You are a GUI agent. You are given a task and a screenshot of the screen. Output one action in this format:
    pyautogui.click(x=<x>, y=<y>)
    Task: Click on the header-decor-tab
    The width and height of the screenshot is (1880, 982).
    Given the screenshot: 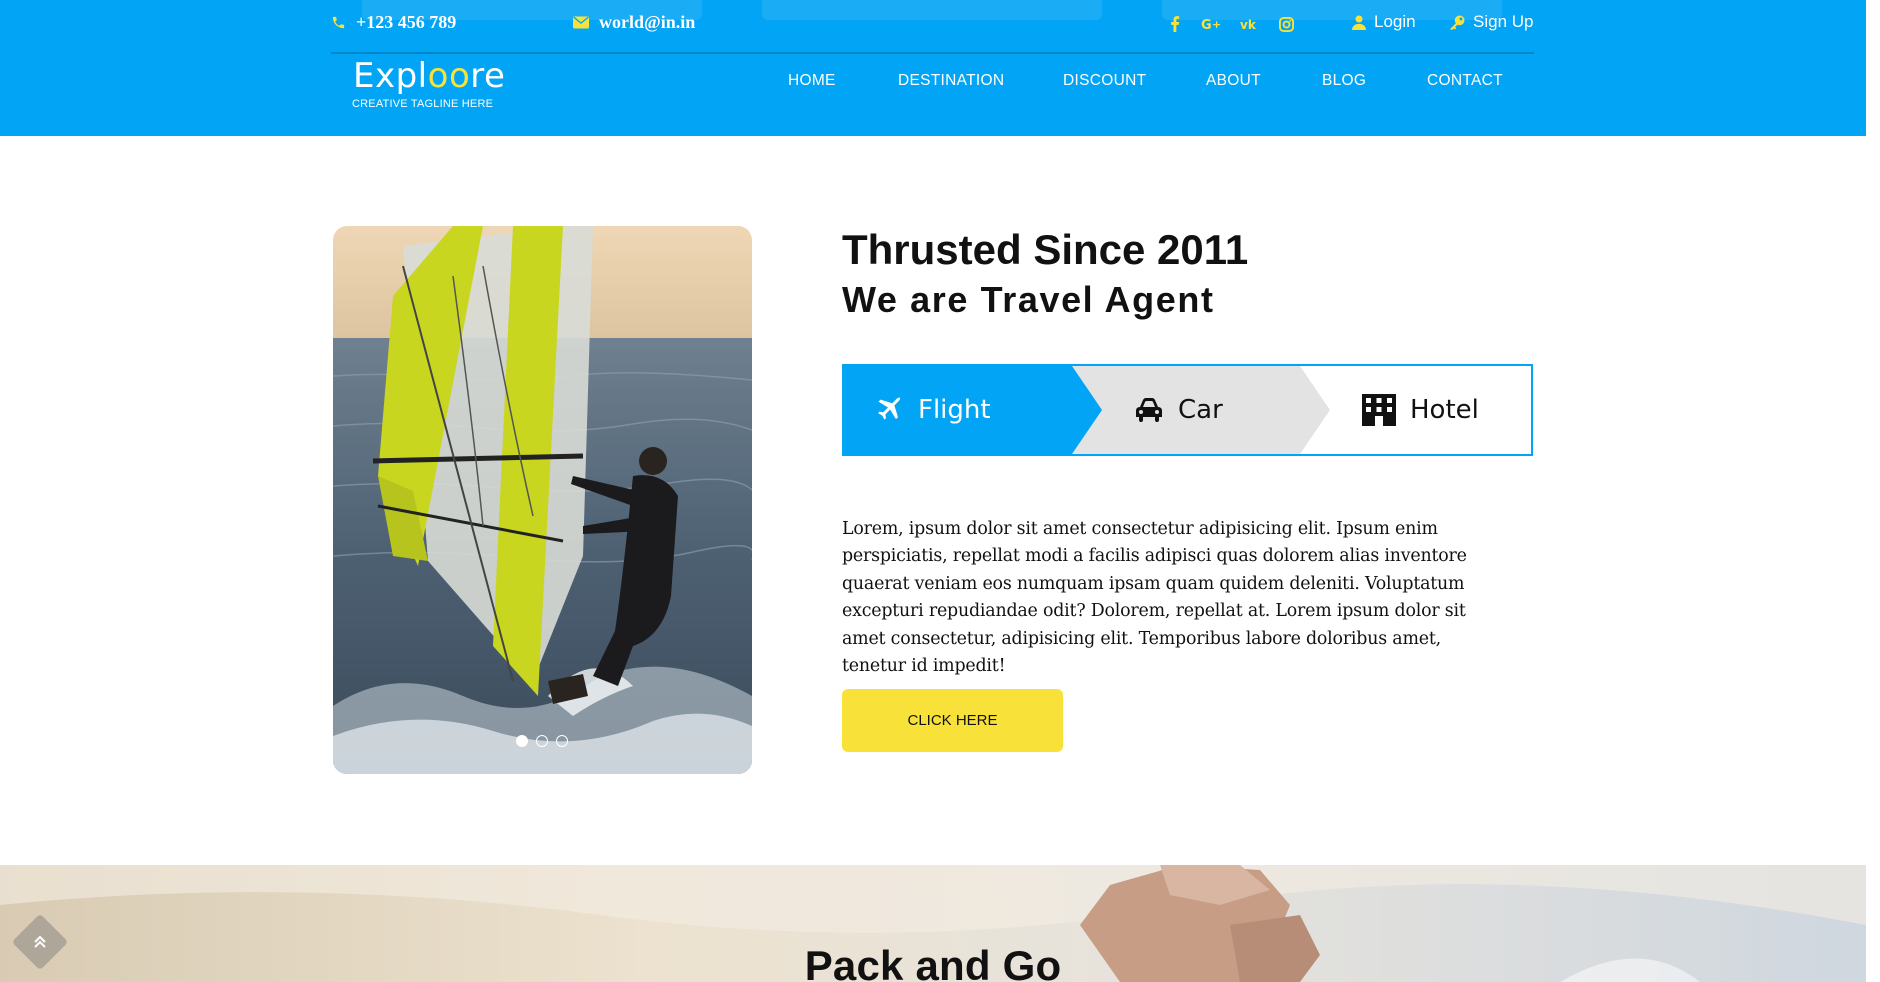 What is the action you would take?
    pyautogui.click(x=932, y=10)
    